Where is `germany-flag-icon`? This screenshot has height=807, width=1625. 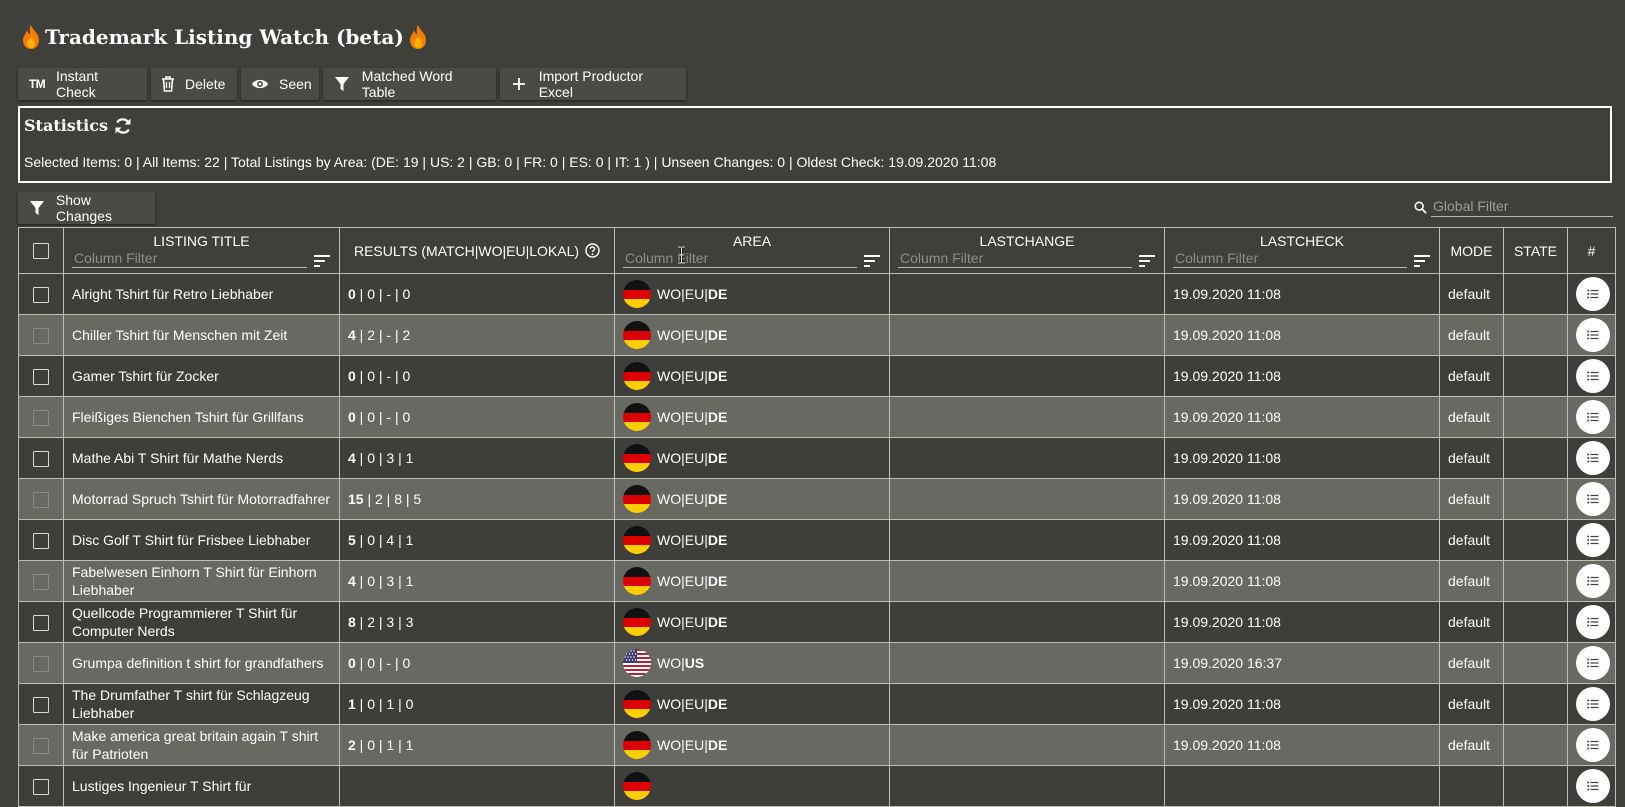
germany-flag-icon is located at coordinates (637, 294).